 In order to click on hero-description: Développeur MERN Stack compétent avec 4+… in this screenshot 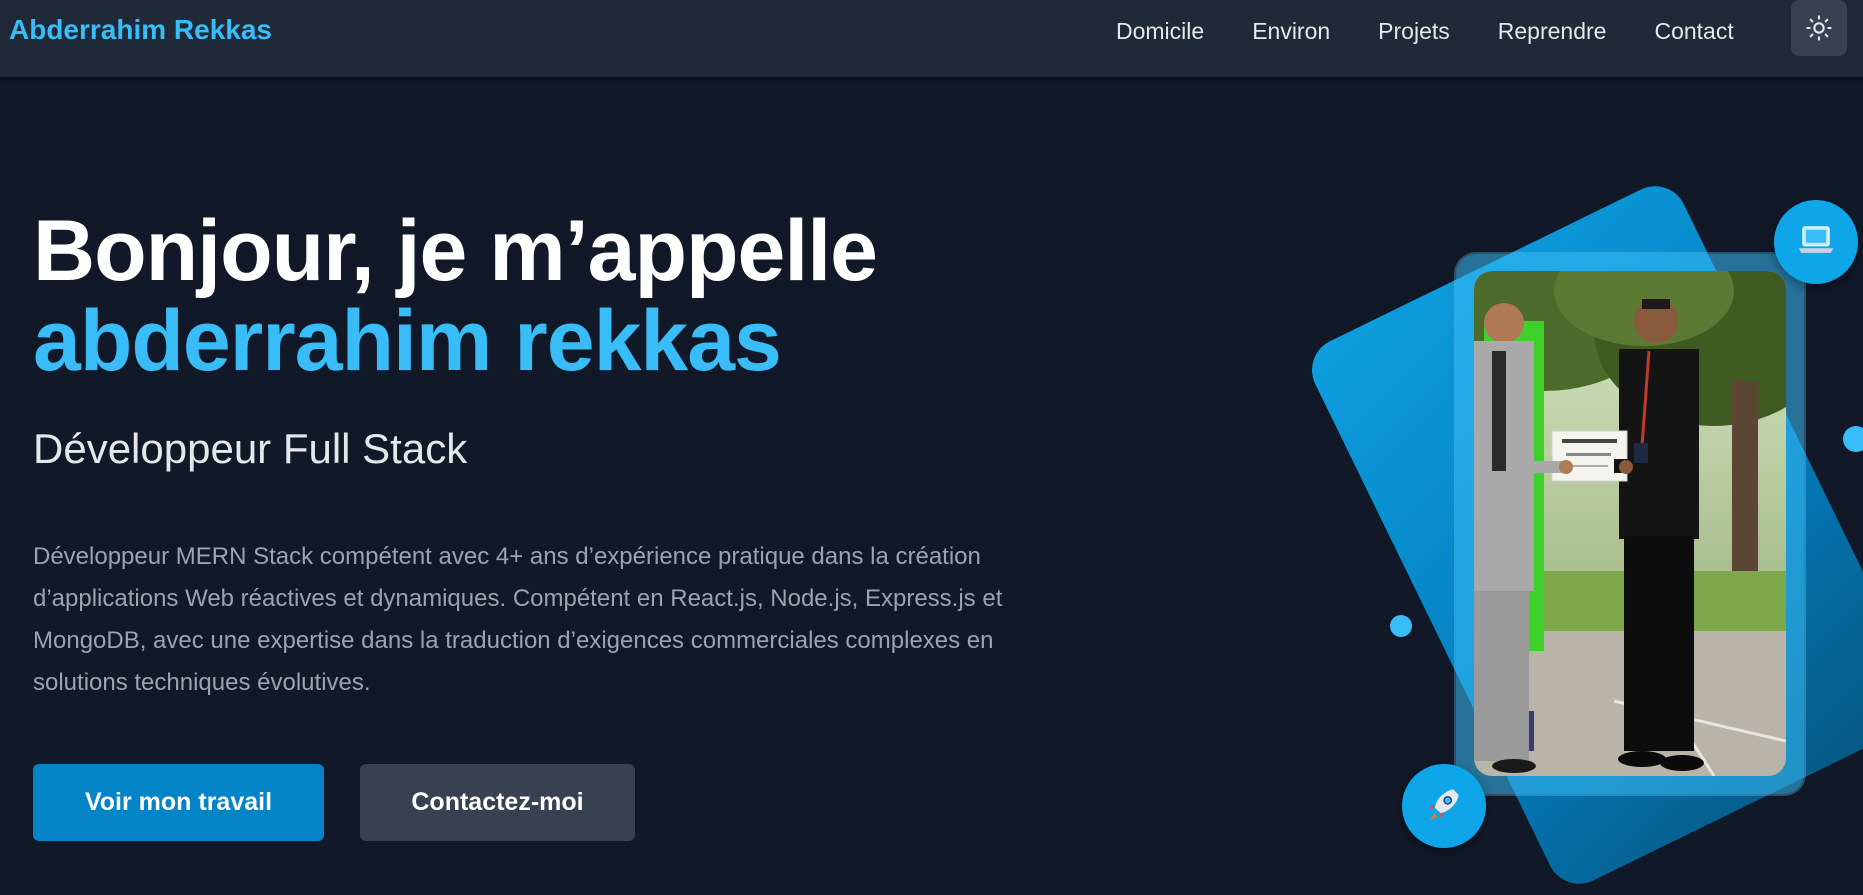, I will do `click(518, 619)`.